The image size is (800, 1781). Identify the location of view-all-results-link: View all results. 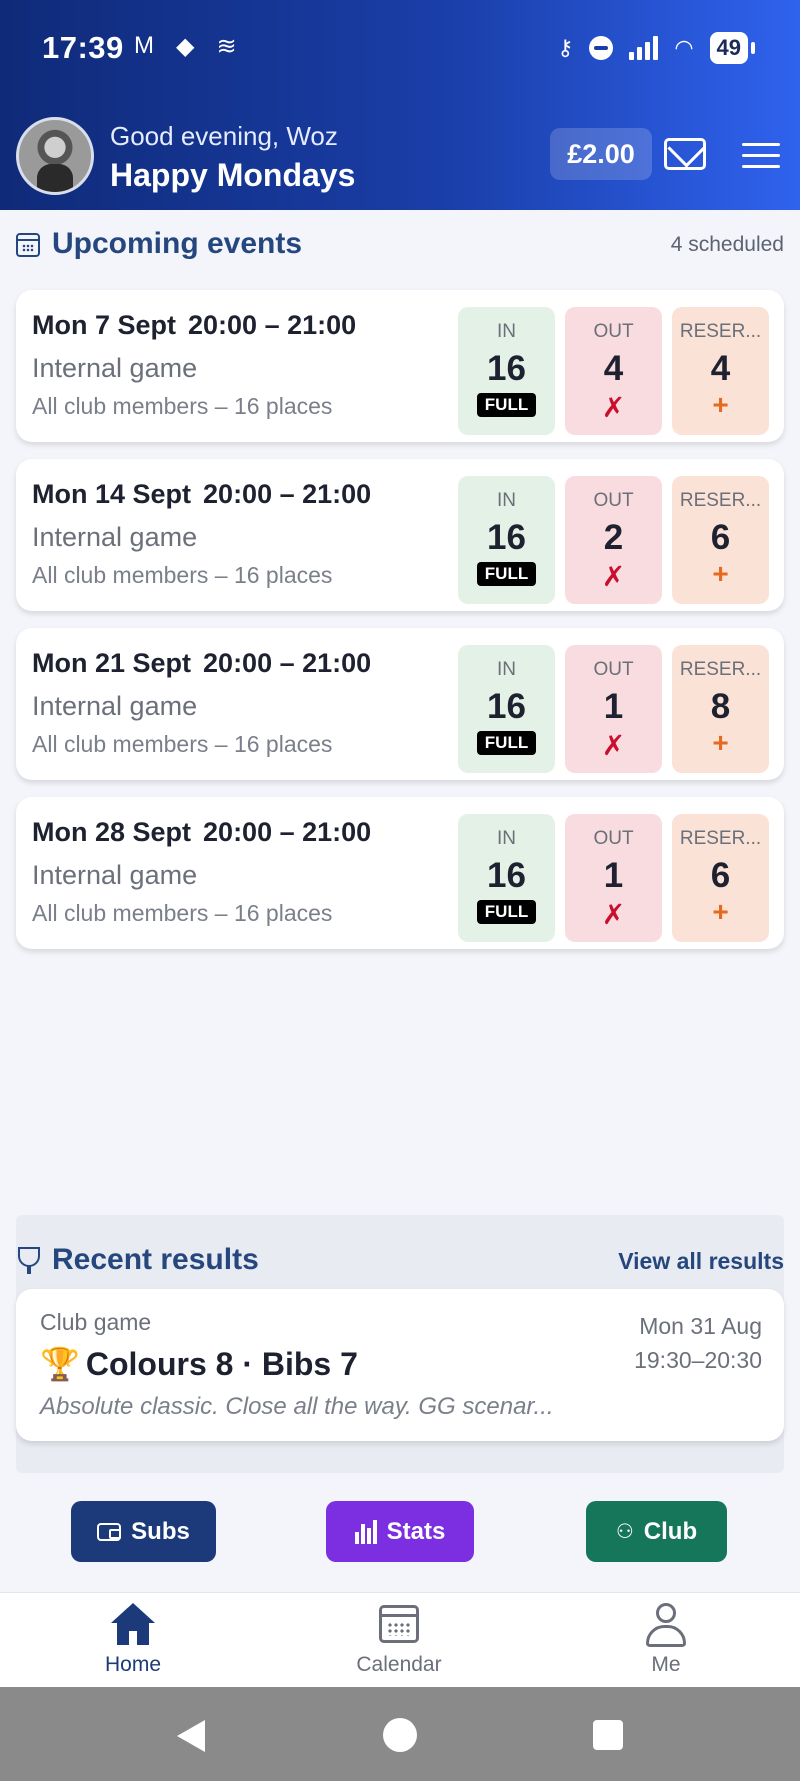
(701, 1261).